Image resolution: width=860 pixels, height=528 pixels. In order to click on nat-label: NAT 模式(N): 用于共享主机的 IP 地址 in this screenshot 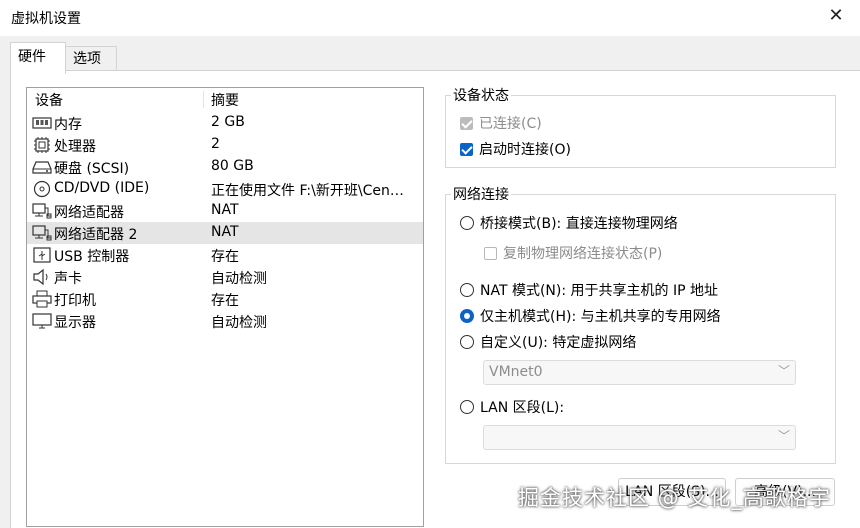, I will do `click(599, 291)`.